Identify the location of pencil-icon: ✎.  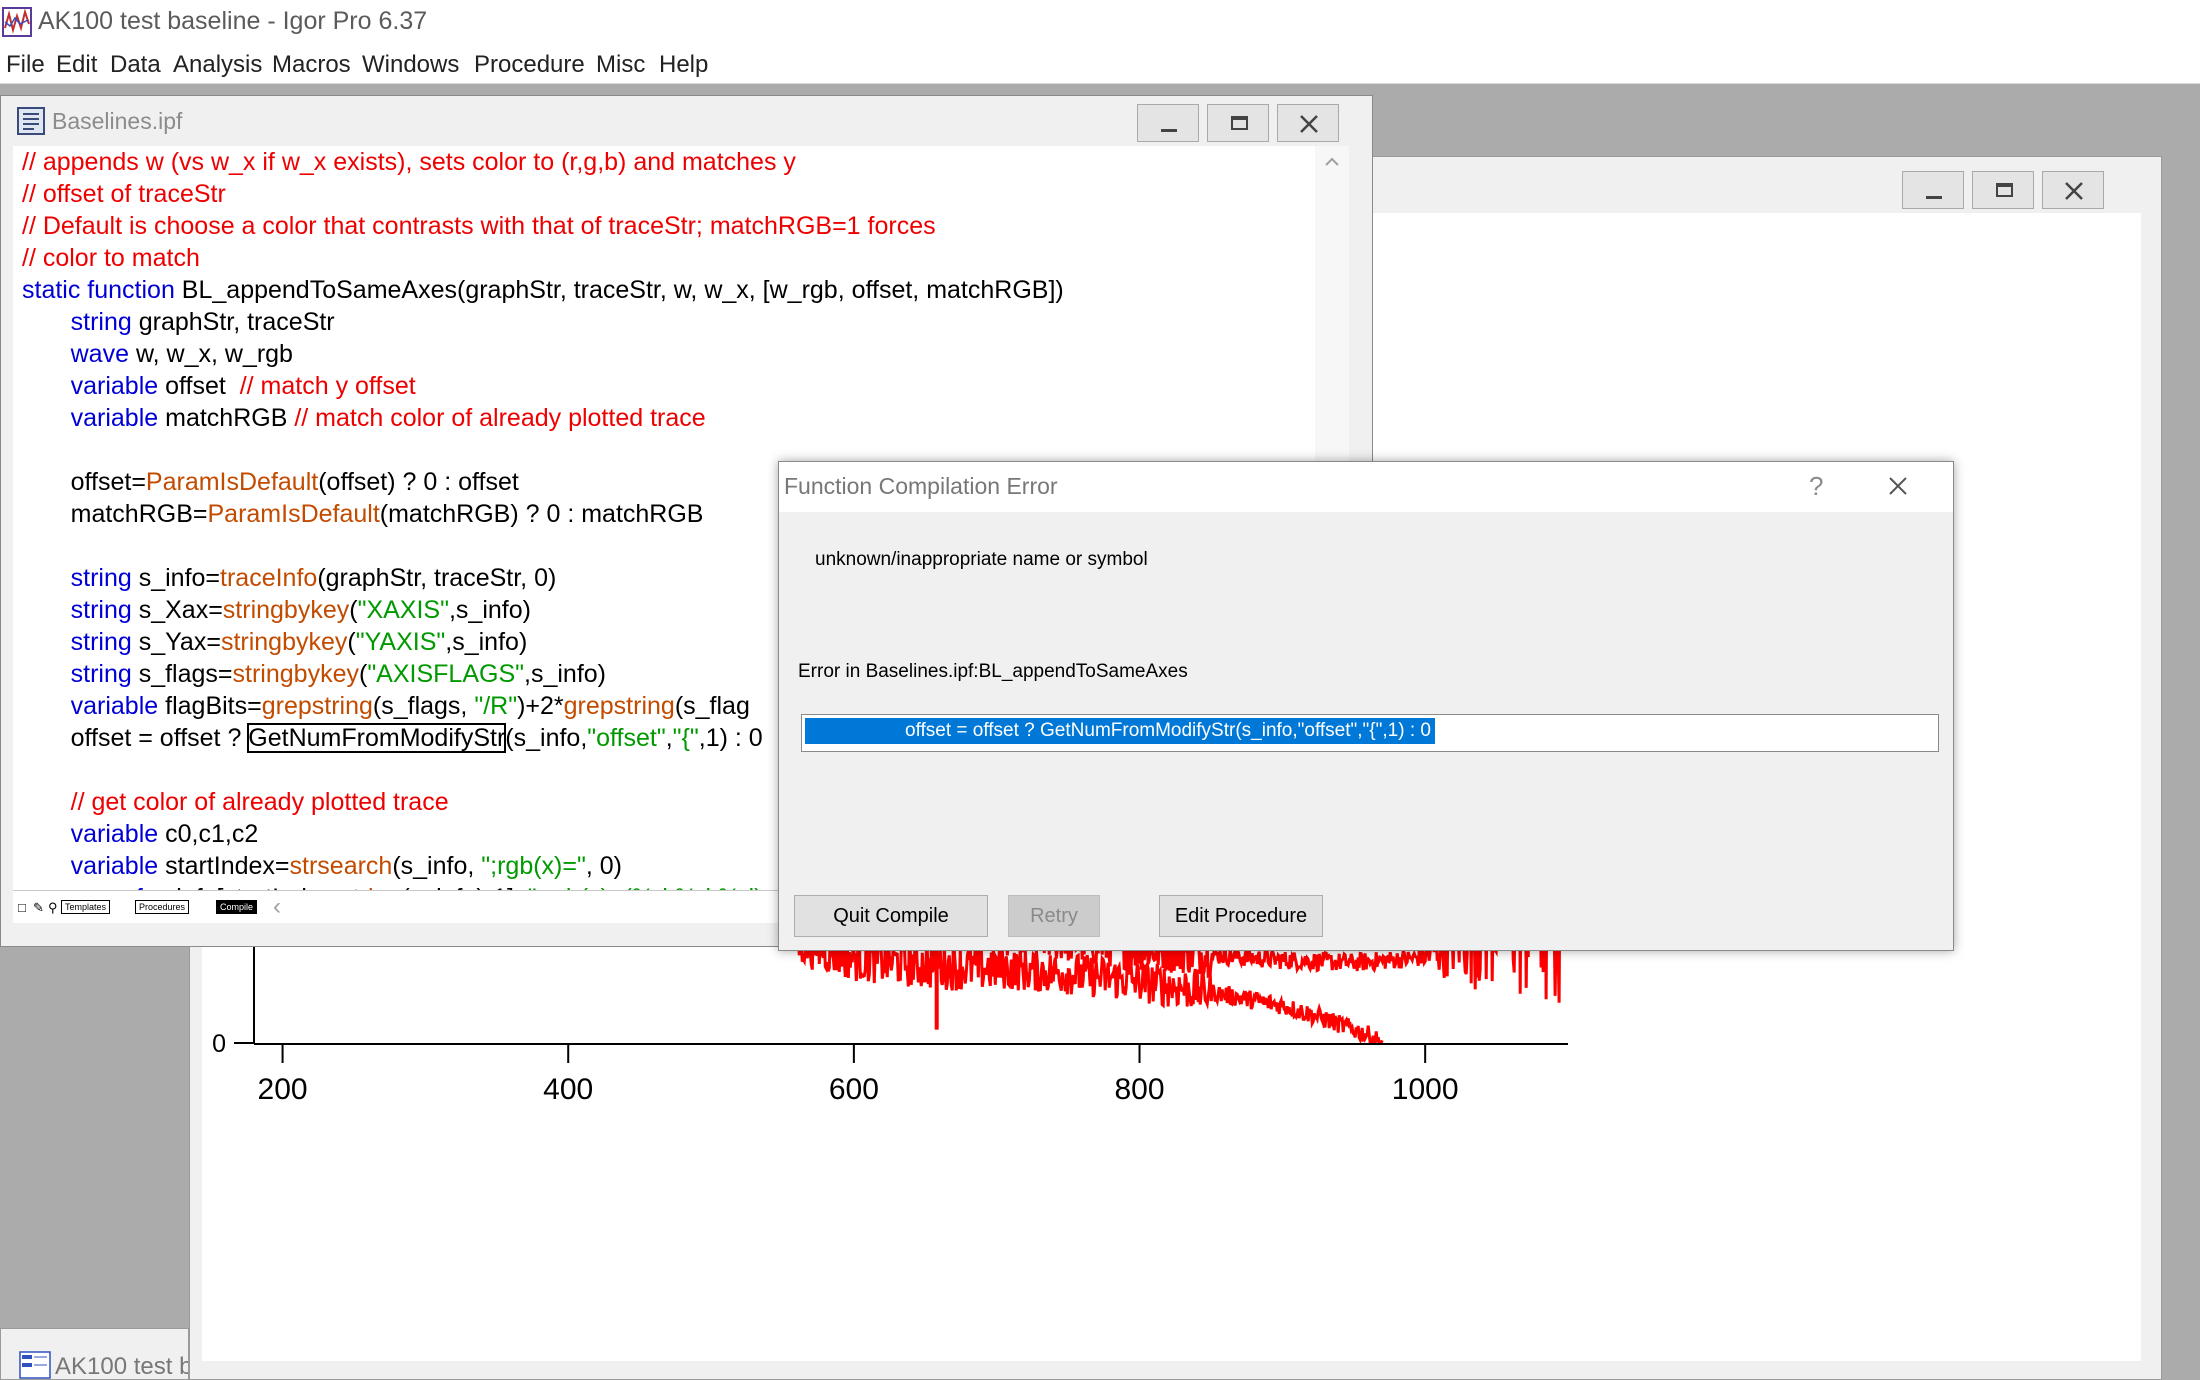
(38, 908).